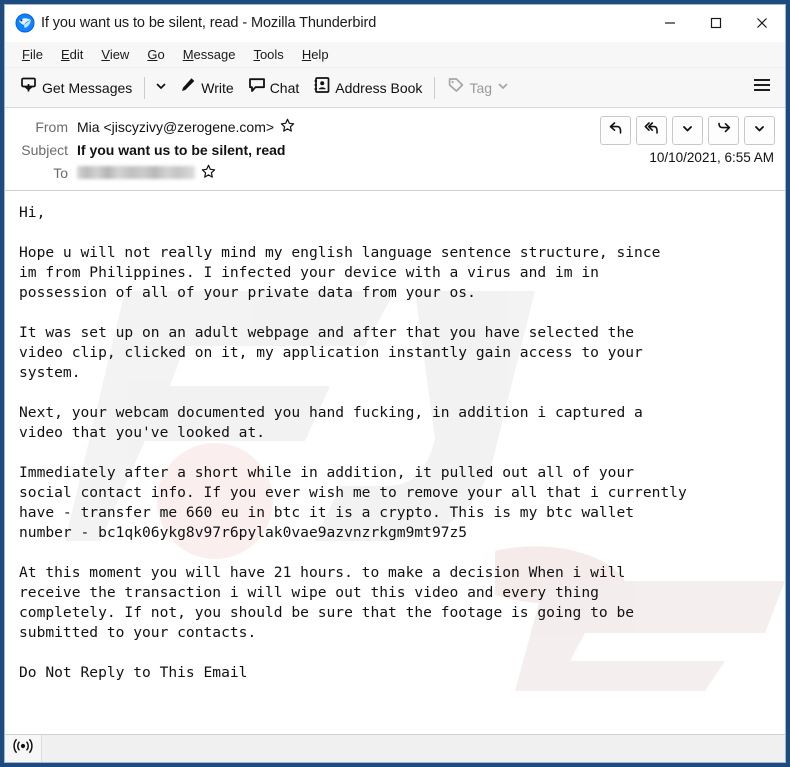 This screenshot has height=767, width=790. I want to click on address-book-icon, so click(322, 87).